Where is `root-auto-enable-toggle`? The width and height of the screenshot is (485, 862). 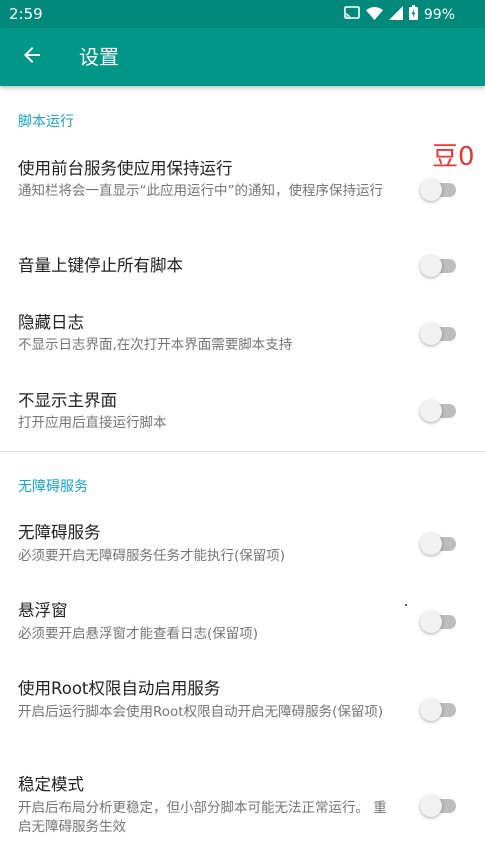 root-auto-enable-toggle is located at coordinates (439, 710).